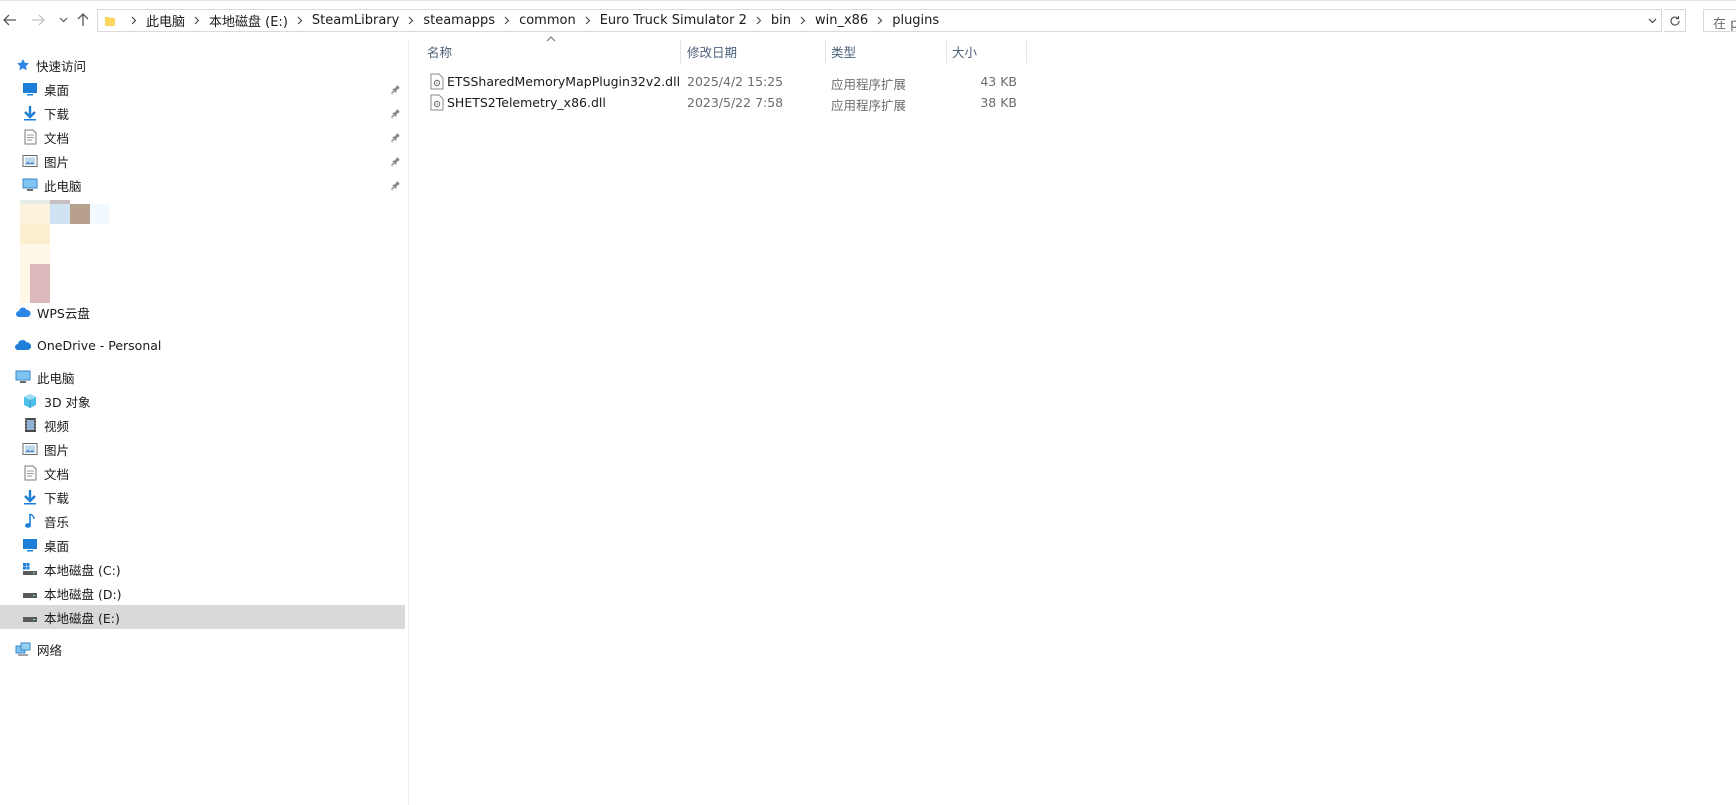 This screenshot has height=805, width=1736. Describe the element at coordinates (202, 312) in the screenshot. I see `sidebar-item-wps-cloud: WPS云盘` at that location.